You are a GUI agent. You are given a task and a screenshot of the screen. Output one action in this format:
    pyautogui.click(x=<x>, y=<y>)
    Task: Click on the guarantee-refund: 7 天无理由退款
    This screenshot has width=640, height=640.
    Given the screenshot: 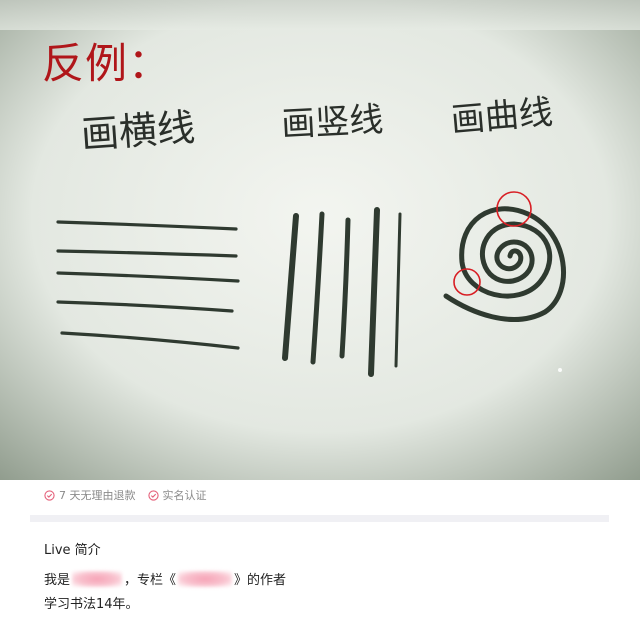 What is the action you would take?
    pyautogui.click(x=90, y=495)
    